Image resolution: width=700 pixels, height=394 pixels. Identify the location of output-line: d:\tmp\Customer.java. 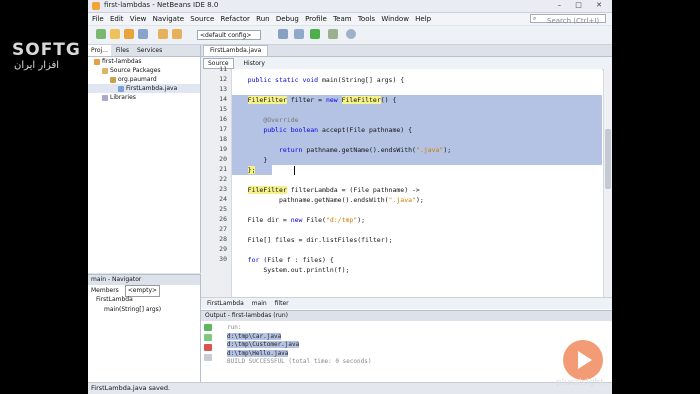
(263, 344).